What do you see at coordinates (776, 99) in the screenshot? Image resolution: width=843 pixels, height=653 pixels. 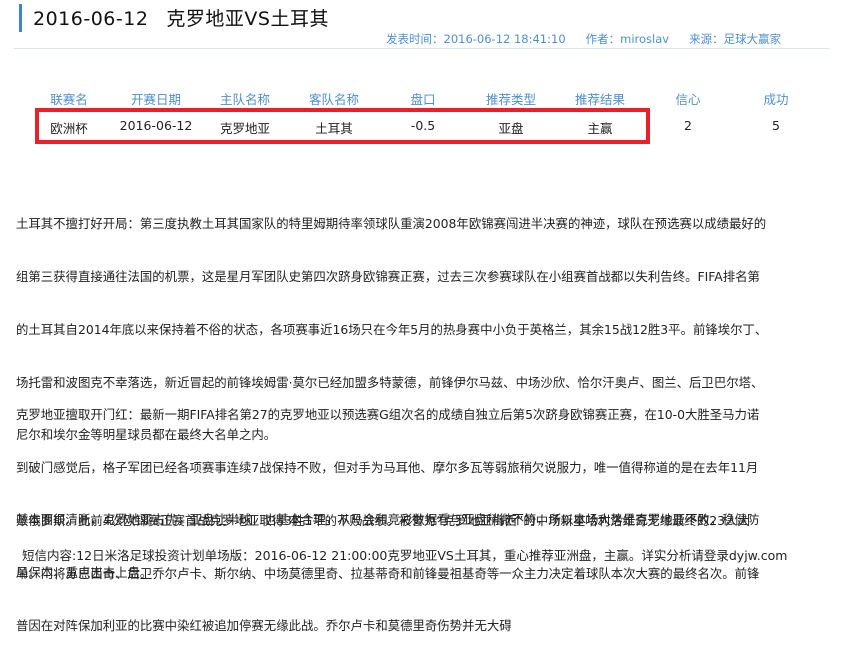 I see `col-success: 成功` at bounding box center [776, 99].